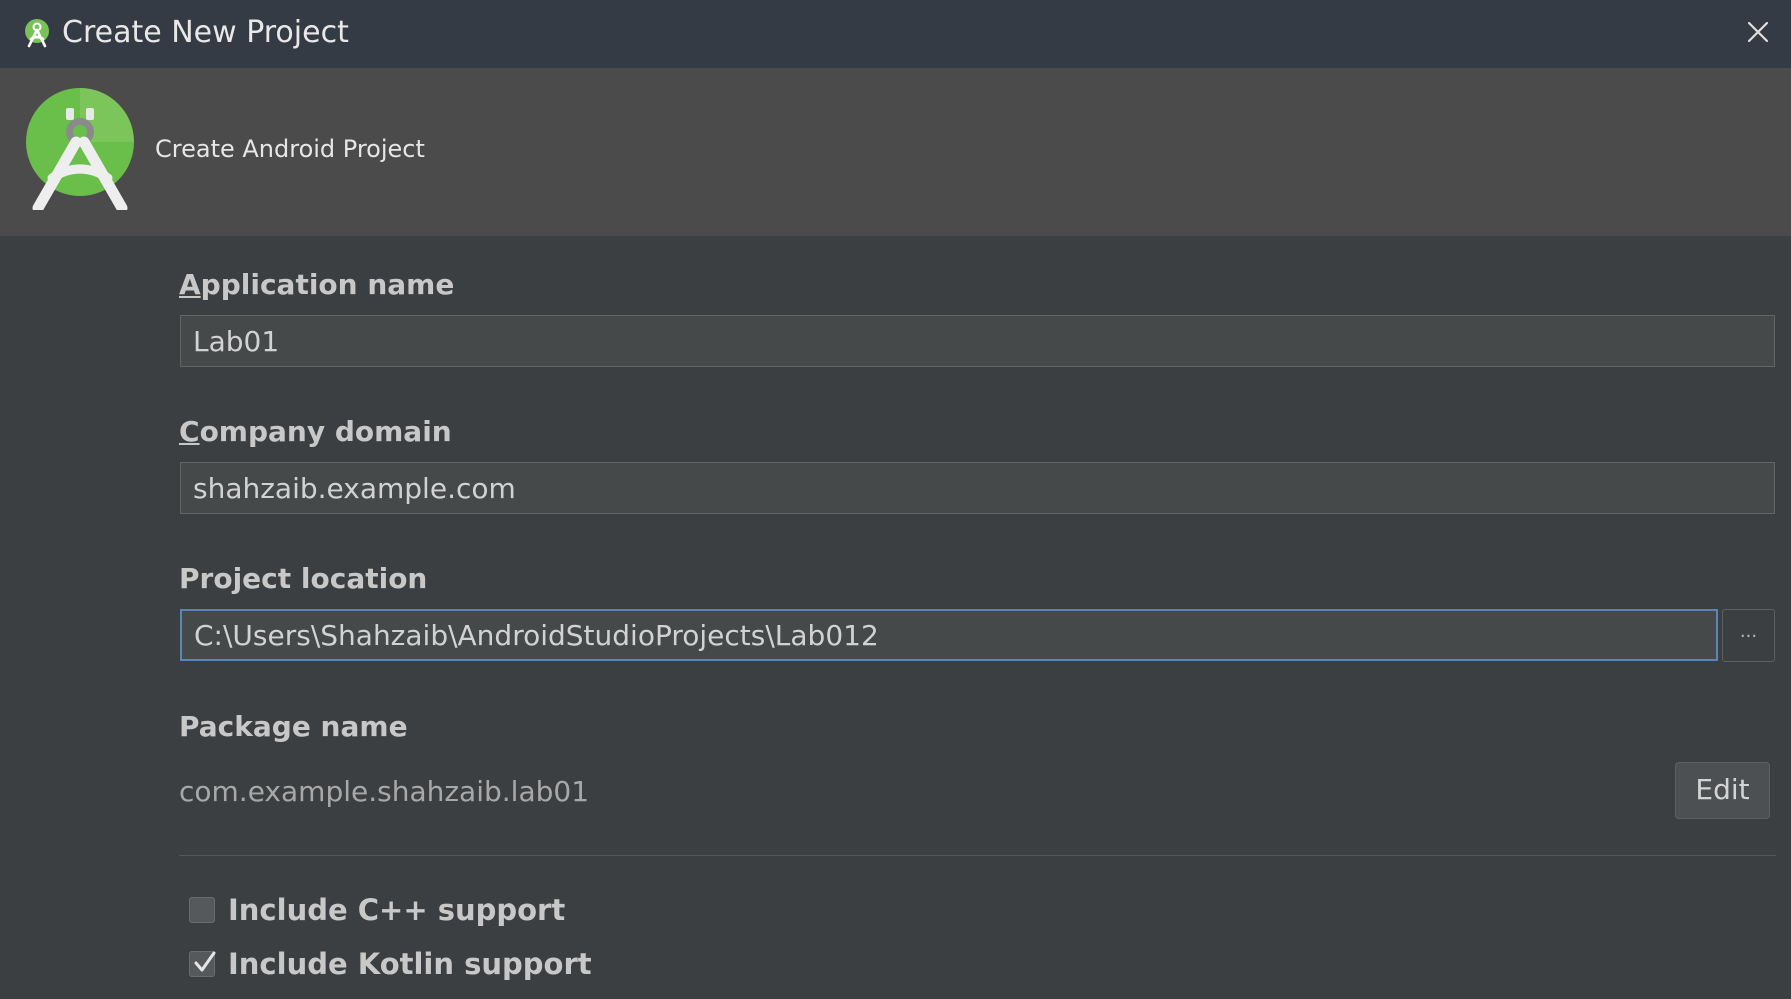 The image size is (1791, 999). I want to click on android-studio-logo-icon, so click(80, 150).